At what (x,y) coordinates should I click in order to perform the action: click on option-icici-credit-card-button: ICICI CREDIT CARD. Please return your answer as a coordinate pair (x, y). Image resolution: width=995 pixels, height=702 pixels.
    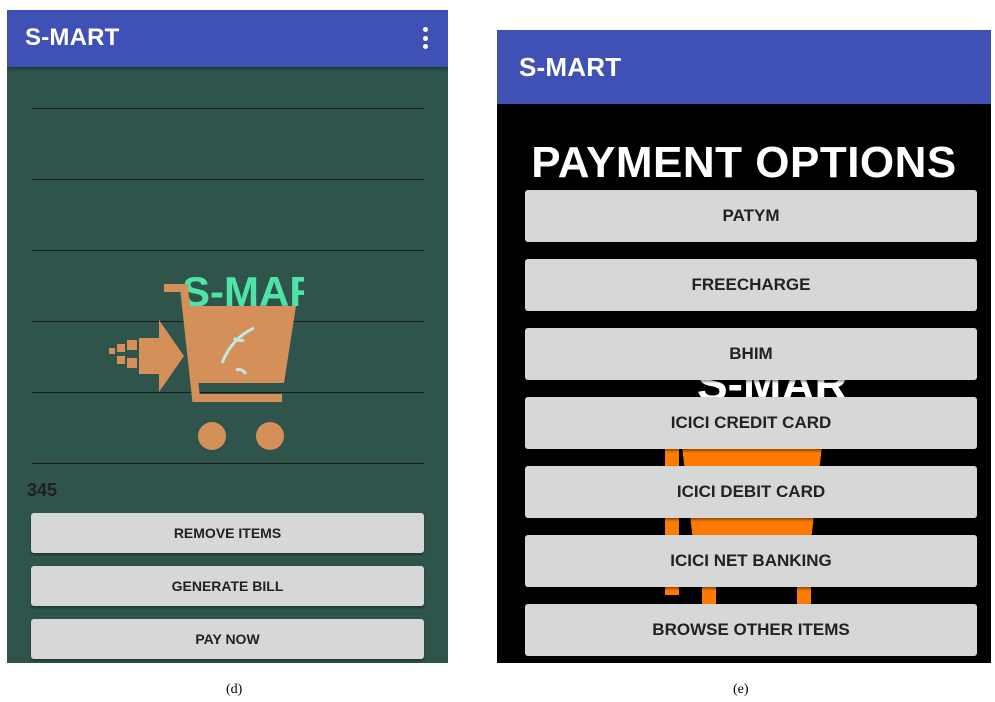
    Looking at the image, I should click on (751, 423).